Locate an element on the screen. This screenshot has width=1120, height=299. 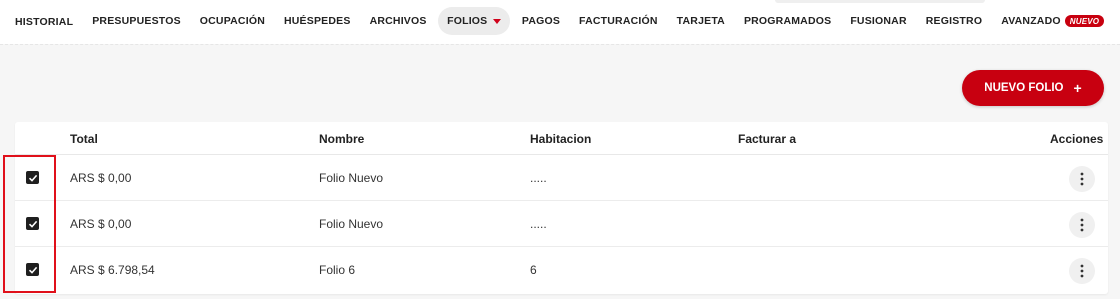
plus-icon: + is located at coordinates (1077, 88).